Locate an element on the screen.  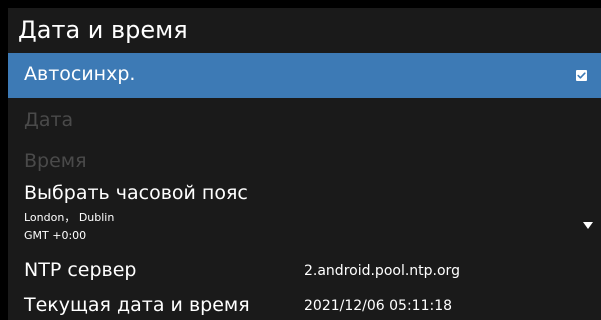
current-datetime-label: Текущая дата и время is located at coordinates (137, 305).